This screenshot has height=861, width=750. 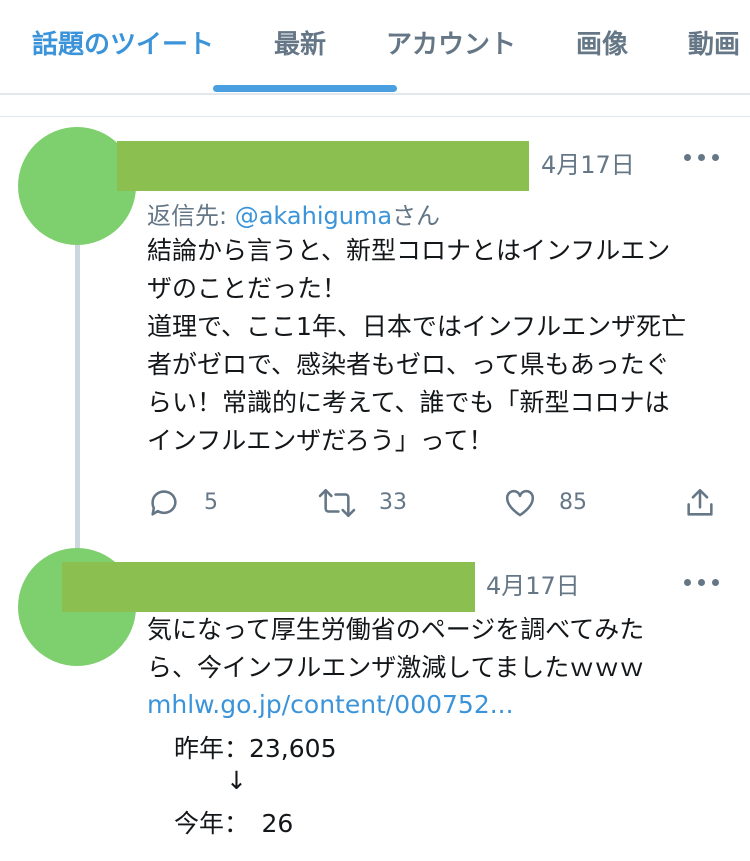 What do you see at coordinates (211, 502) in the screenshot?
I see `reply-count: 5` at bounding box center [211, 502].